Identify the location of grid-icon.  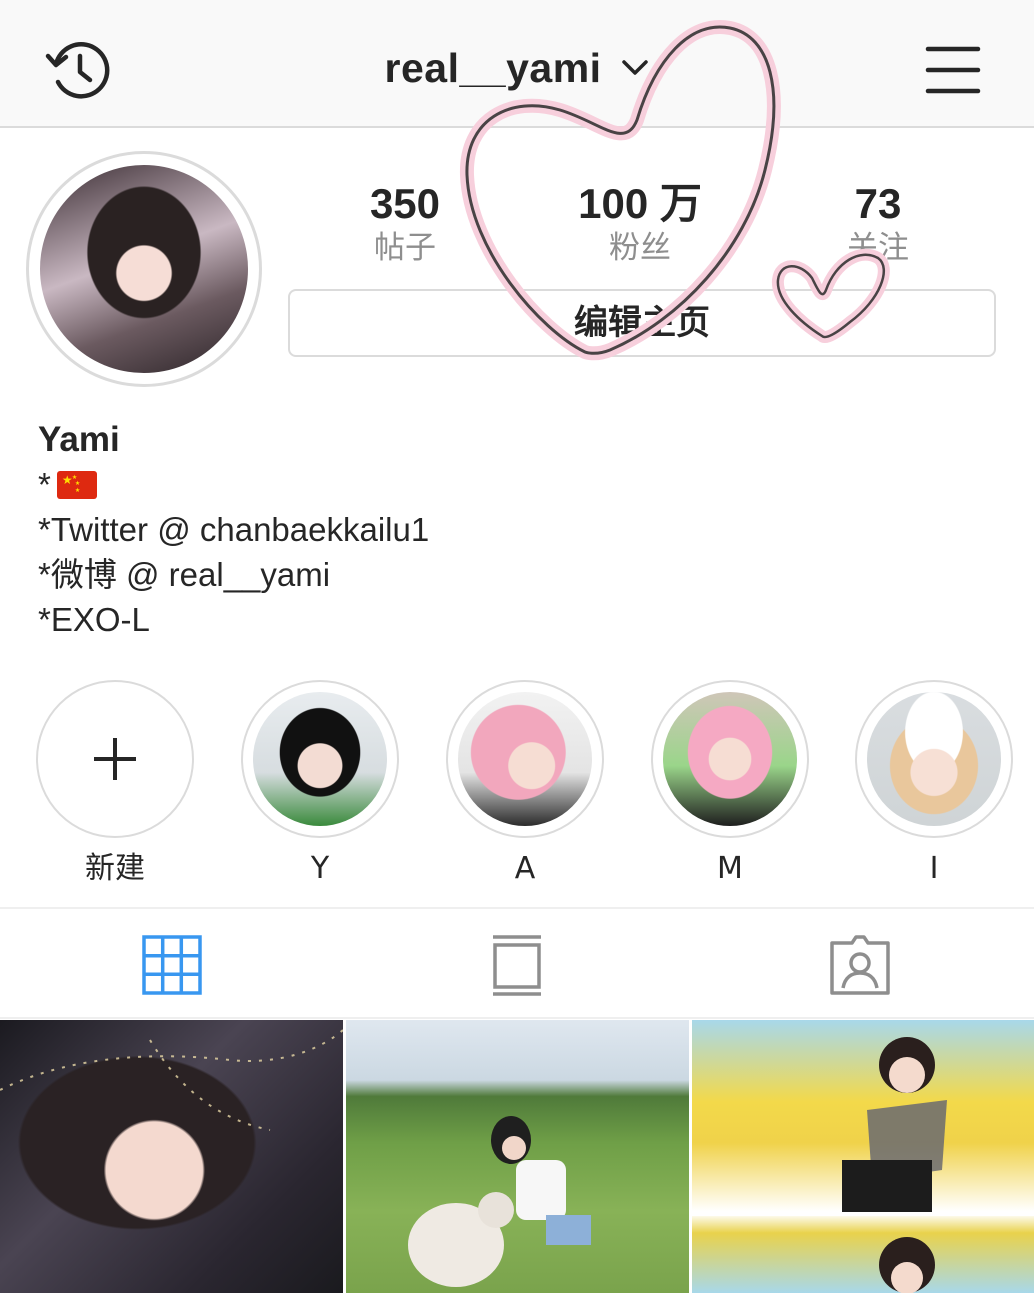
(172, 965).